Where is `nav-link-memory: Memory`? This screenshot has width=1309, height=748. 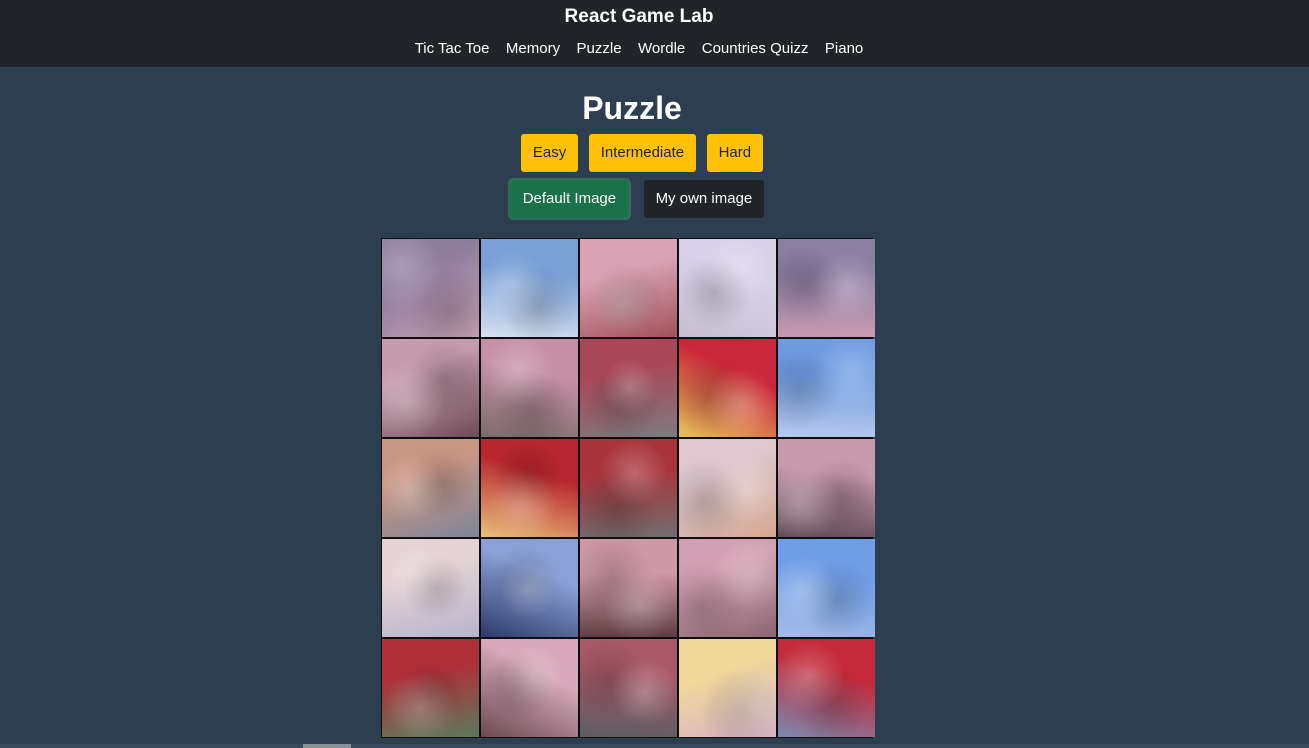
nav-link-memory: Memory is located at coordinates (533, 49).